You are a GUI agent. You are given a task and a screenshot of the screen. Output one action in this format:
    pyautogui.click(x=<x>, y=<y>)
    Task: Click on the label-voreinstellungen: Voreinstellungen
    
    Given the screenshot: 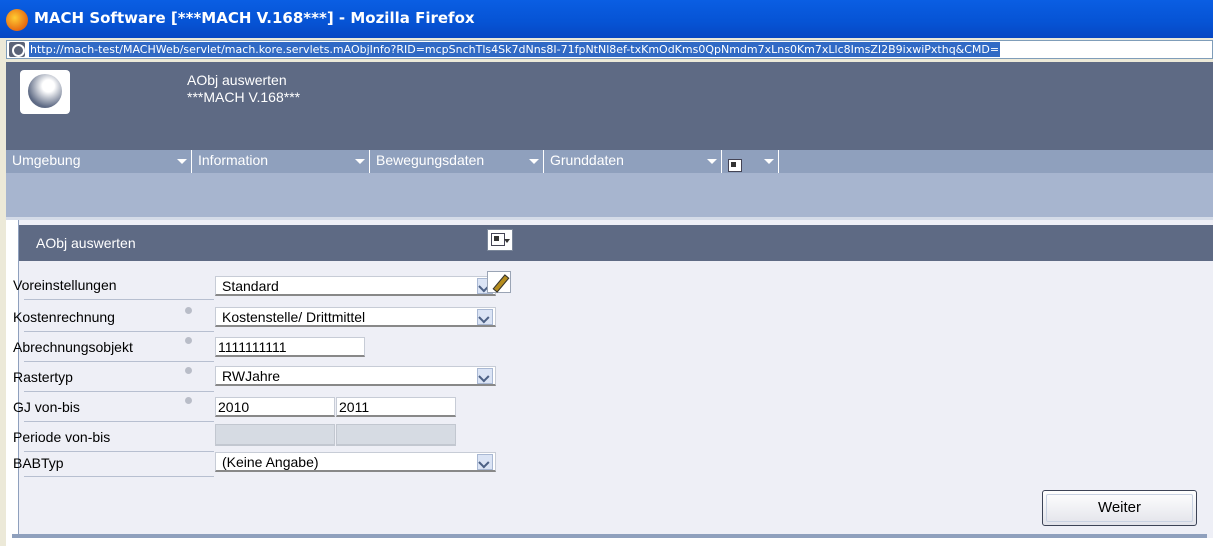 What is the action you would take?
    pyautogui.click(x=65, y=285)
    